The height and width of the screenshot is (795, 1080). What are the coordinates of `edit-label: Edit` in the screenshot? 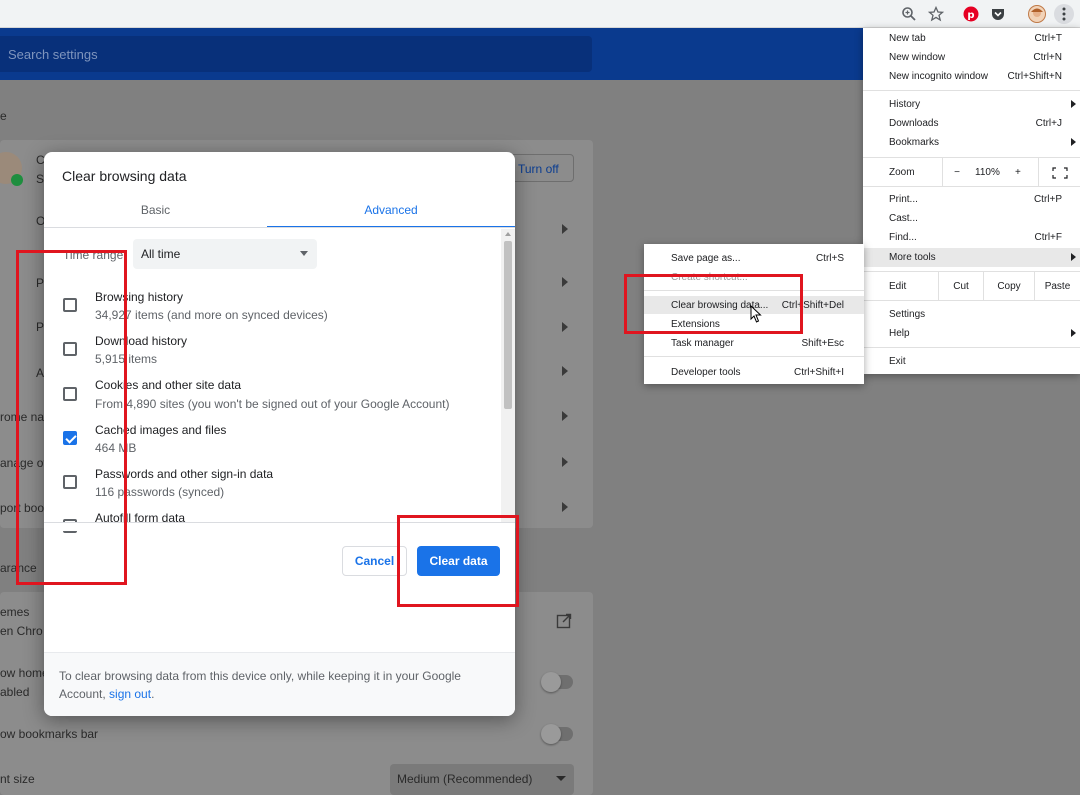 It's located at (898, 286).